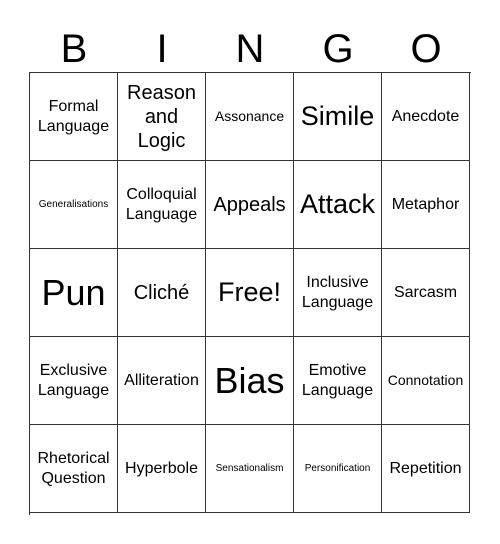 The width and height of the screenshot is (500, 544). I want to click on bingo-cell: Reason and Logic, so click(162, 117).